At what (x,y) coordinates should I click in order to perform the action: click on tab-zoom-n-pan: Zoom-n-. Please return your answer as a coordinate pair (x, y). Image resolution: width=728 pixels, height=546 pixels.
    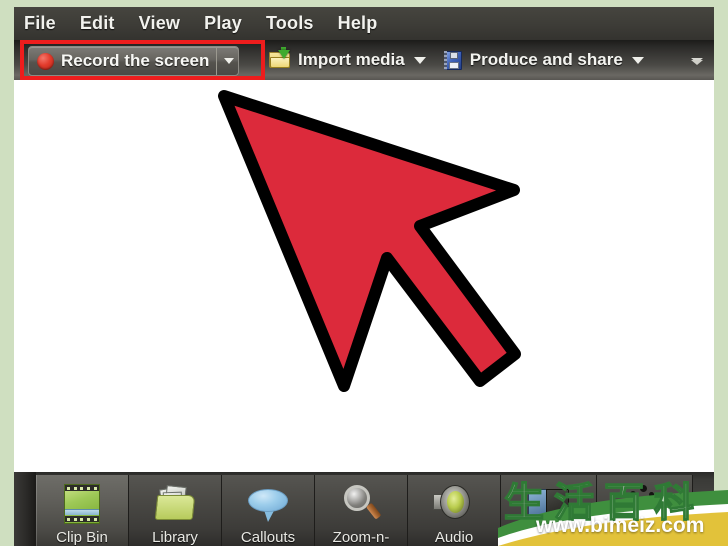
    Looking at the image, I should click on (361, 510).